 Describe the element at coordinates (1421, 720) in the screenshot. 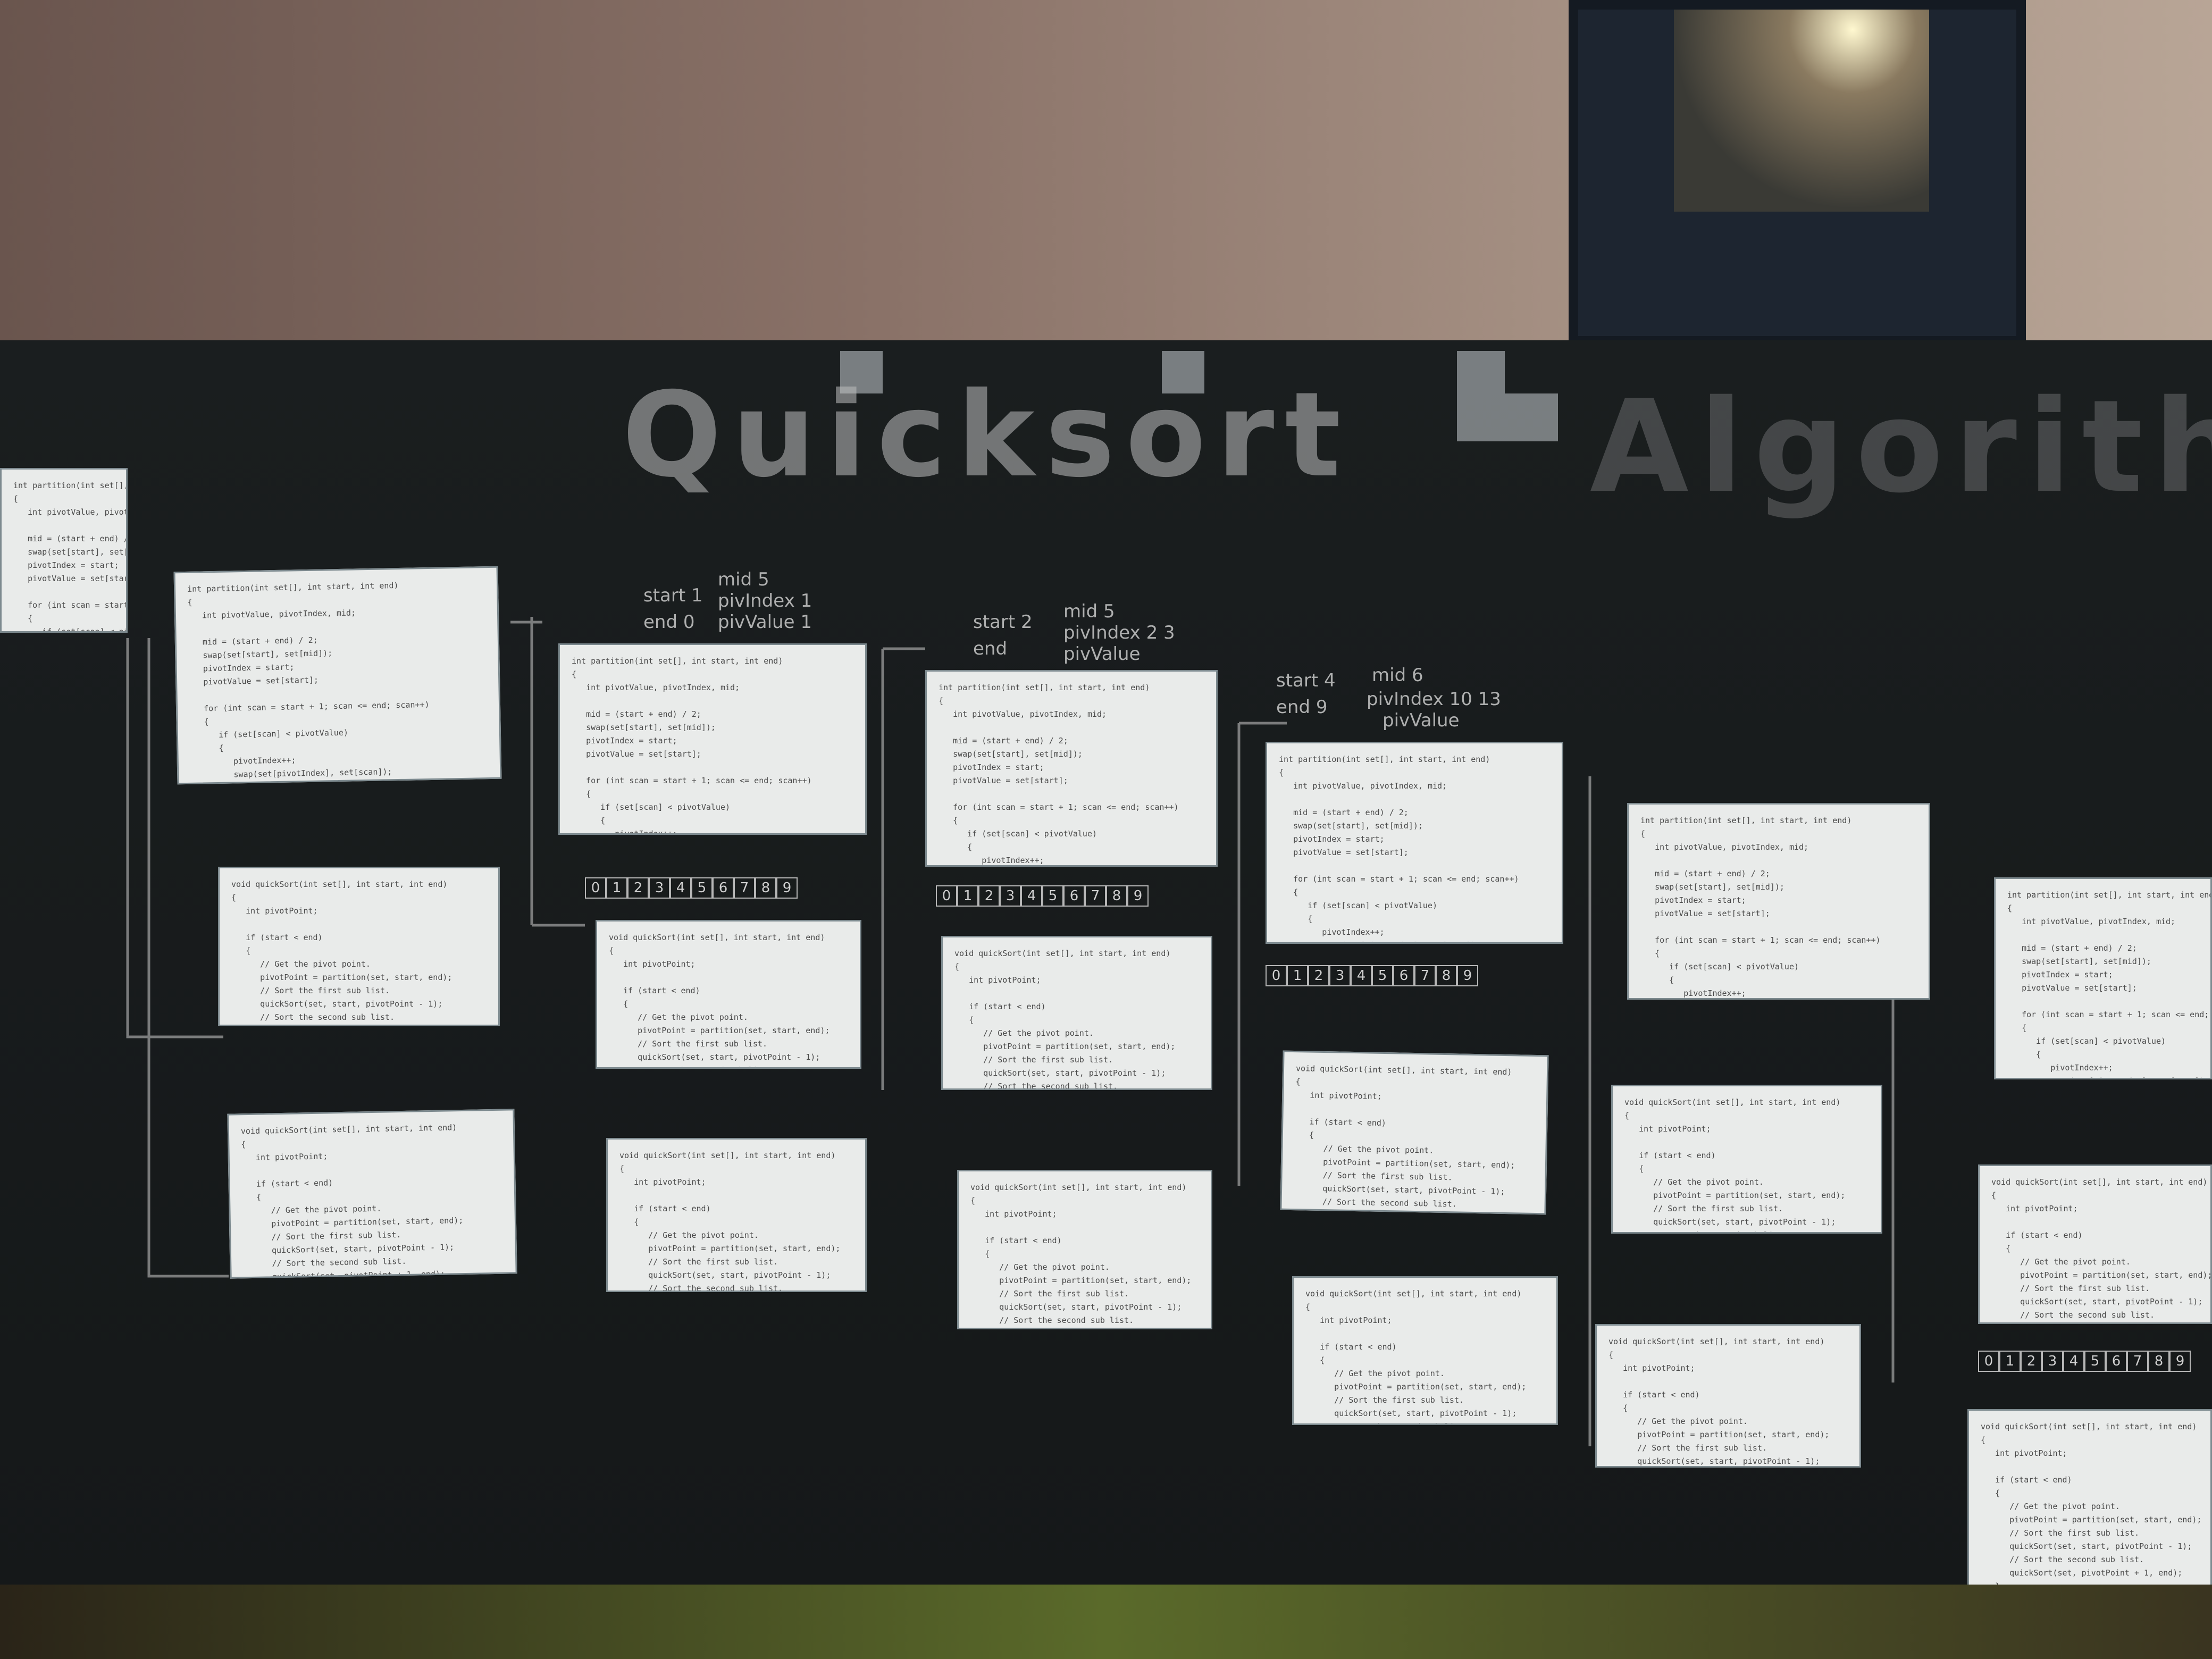

I see `chalk-label-pivvalue-3-text: pivValue` at that location.